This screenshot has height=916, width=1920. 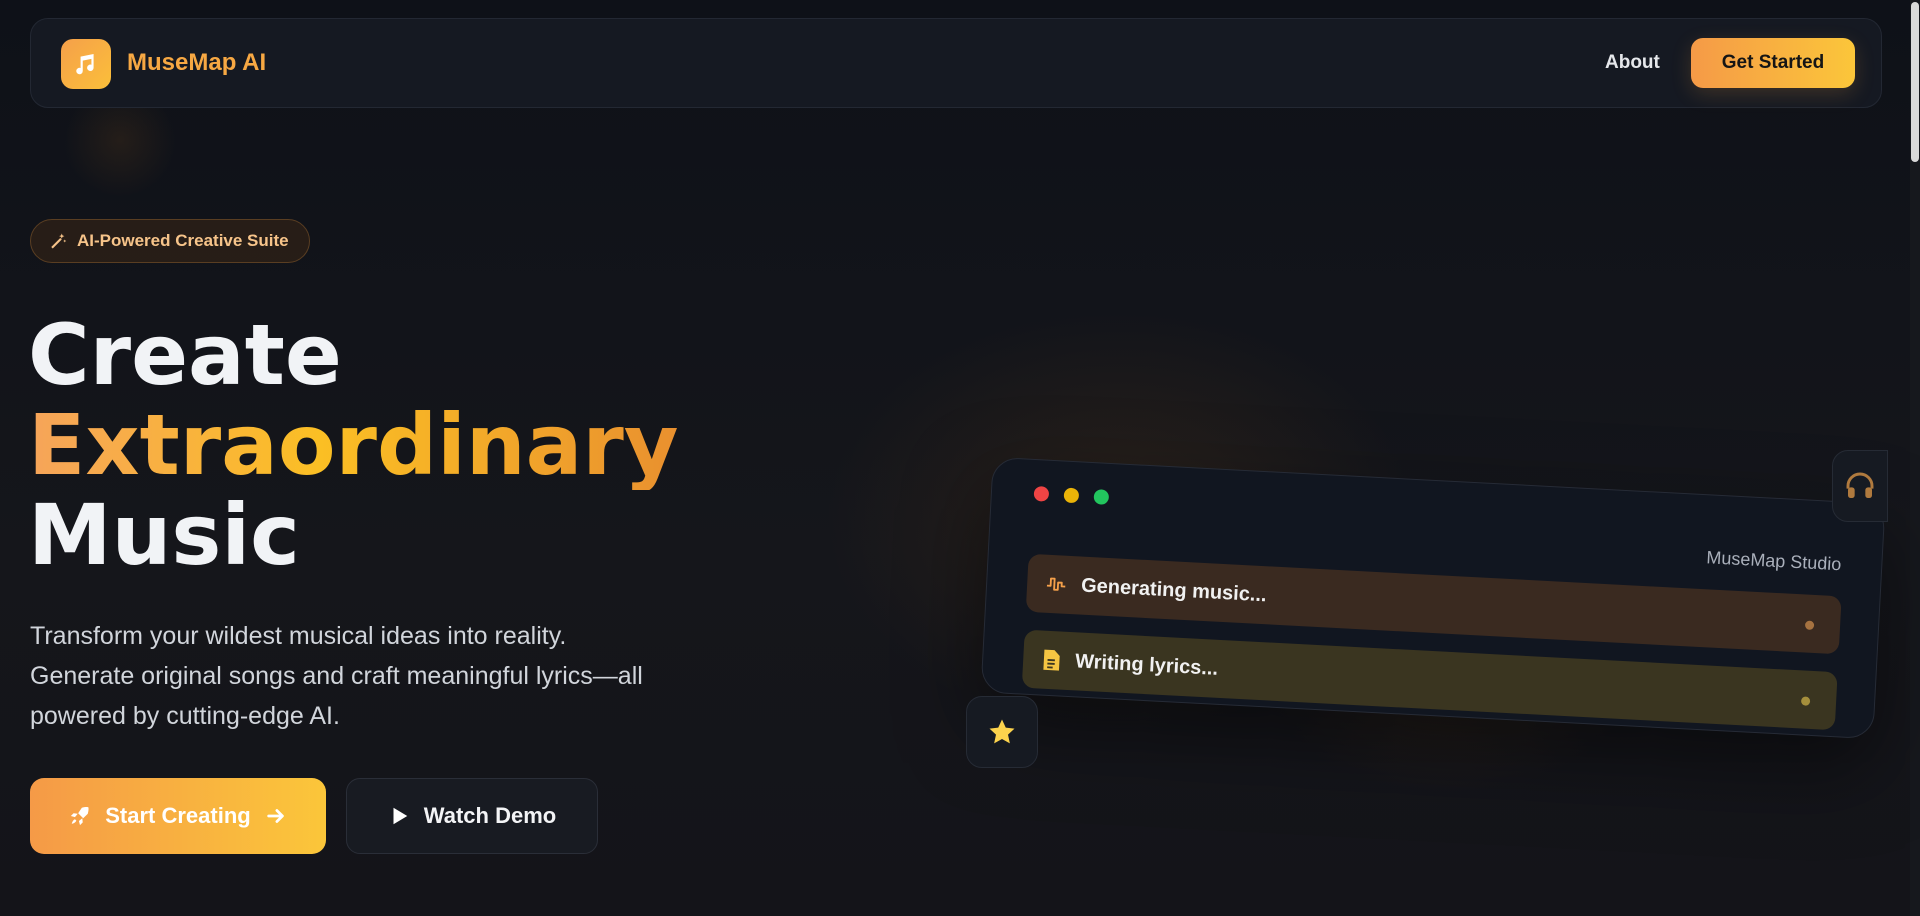 I want to click on start-creating-label: Start Creating, so click(x=178, y=815).